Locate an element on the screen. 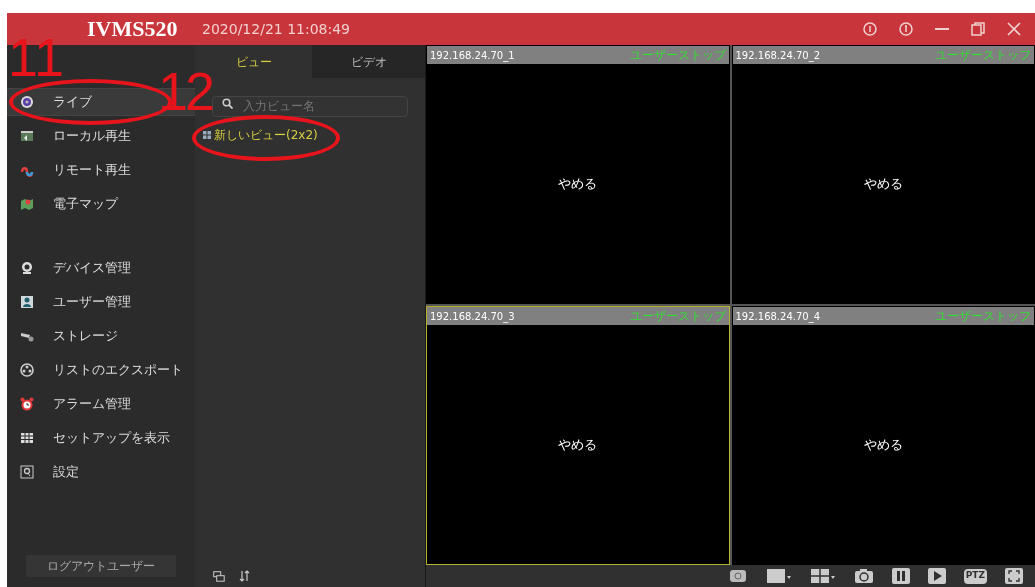 Image resolution: width=1035 pixels, height=587 pixels. search-field: 入力ビュー名 is located at coordinates (310, 106).